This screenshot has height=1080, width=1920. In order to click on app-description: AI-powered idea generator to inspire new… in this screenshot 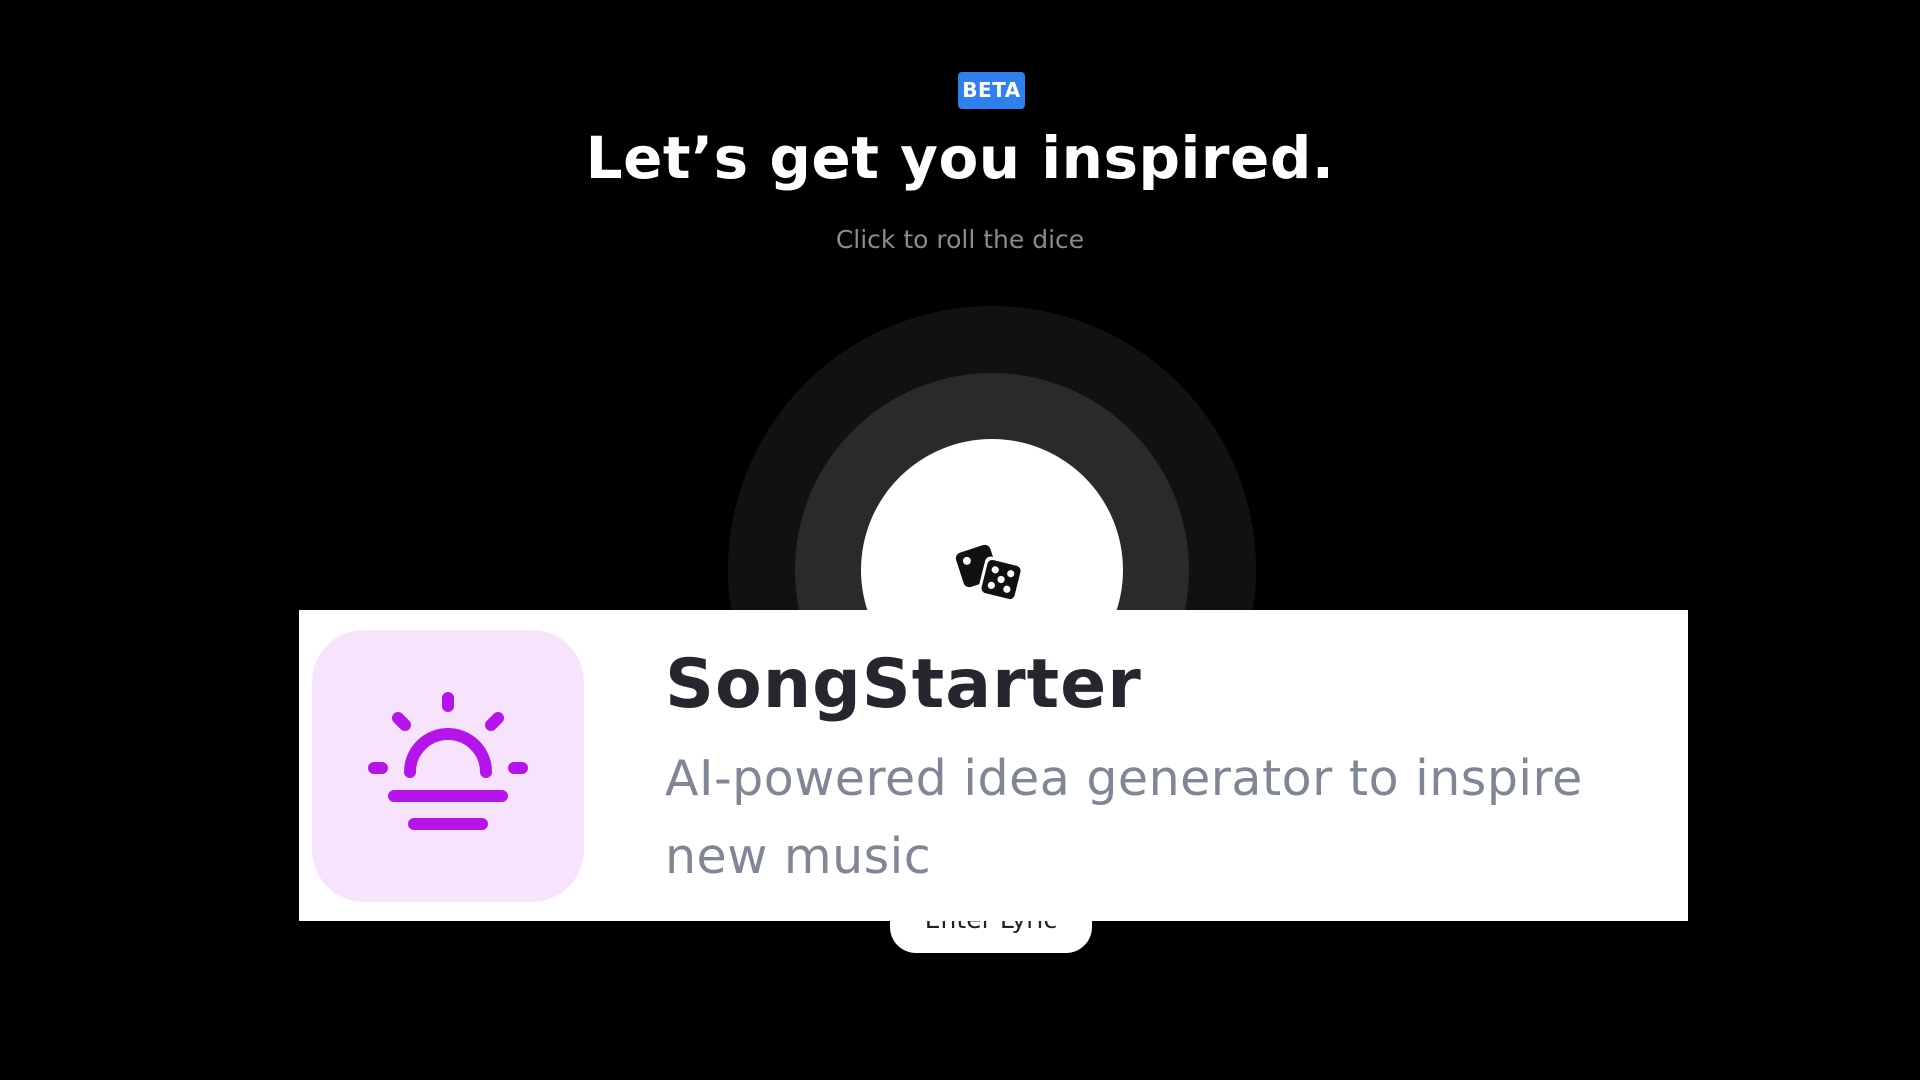, I will do `click(1124, 817)`.